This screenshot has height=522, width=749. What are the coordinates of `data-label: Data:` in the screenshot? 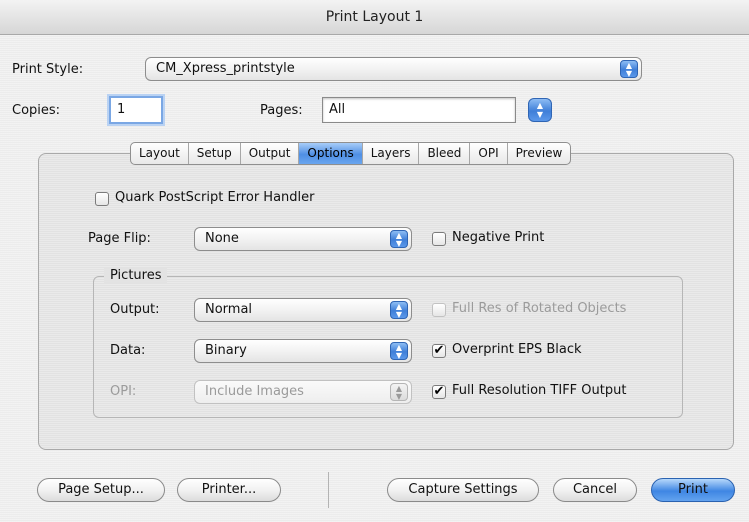 It's located at (128, 350).